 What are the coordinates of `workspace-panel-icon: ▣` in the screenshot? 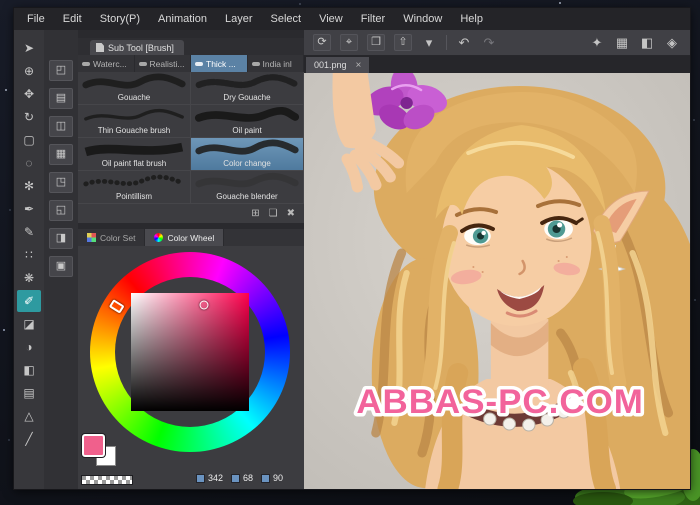 It's located at (61, 266).